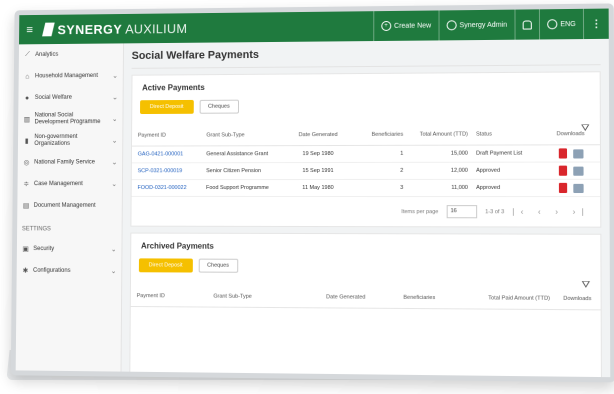 Image resolution: width=614 pixels, height=394 pixels. I want to click on column-header: Total Paid Amount (TTD), so click(504, 299).